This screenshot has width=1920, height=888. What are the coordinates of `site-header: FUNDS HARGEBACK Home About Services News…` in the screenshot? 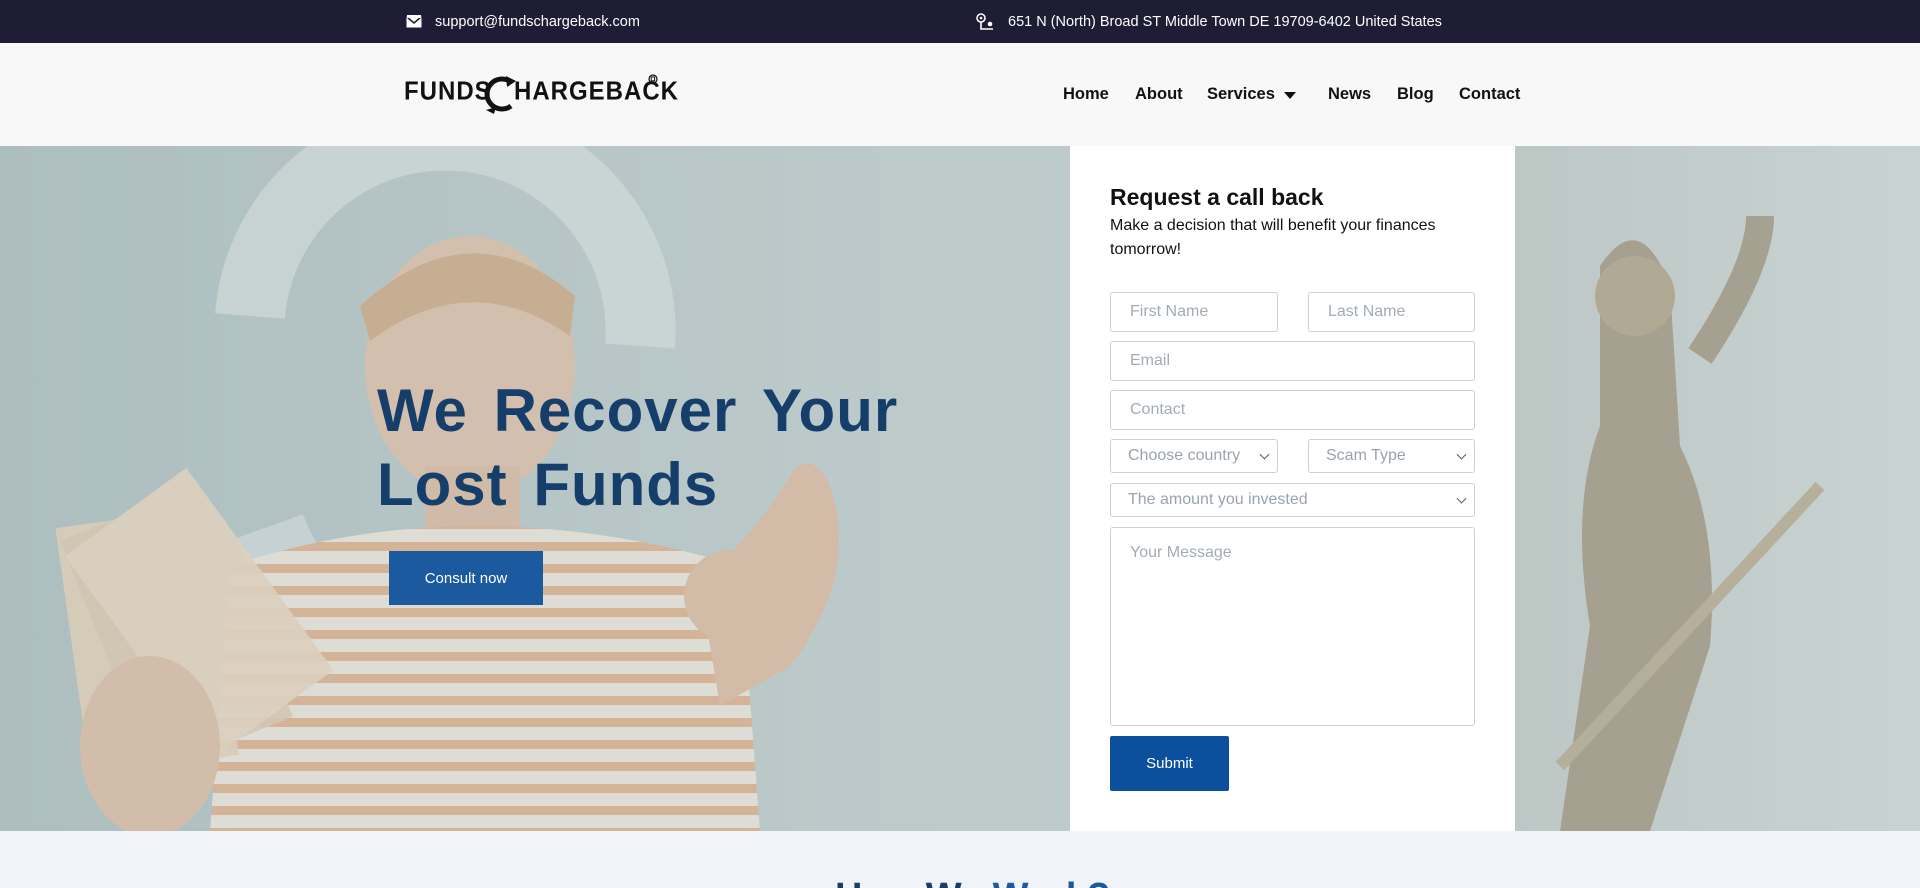 It's located at (960, 94).